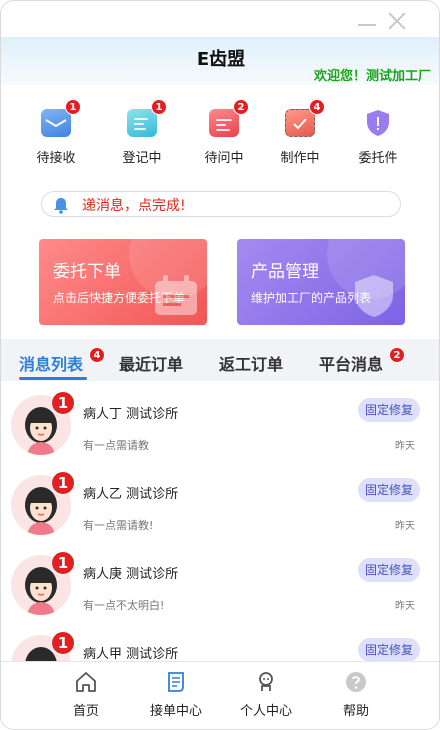  What do you see at coordinates (356, 695) in the screenshot?
I see `nav-help: 帮助` at bounding box center [356, 695].